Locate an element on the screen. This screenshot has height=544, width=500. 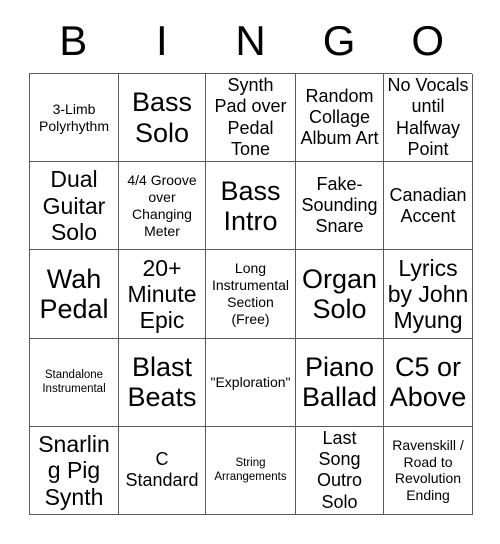
bingo-cell-r4c3: "Exploration" is located at coordinates (251, 382).